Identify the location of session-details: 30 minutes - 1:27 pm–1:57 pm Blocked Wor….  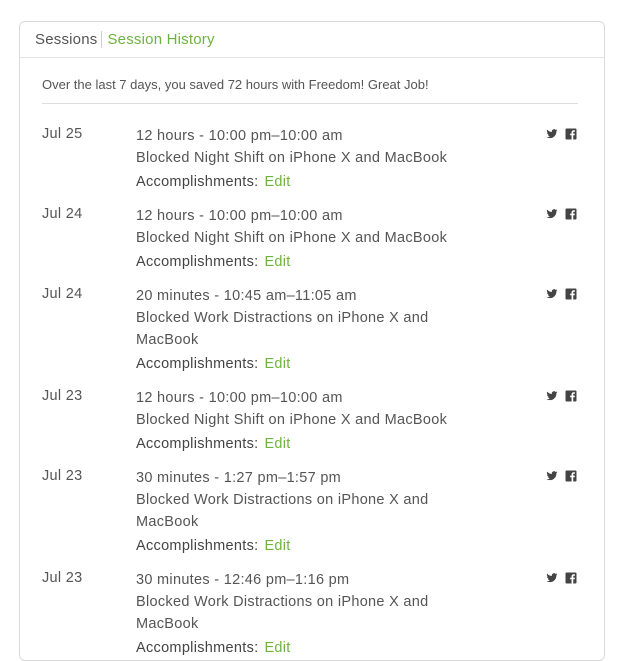
(301, 512).